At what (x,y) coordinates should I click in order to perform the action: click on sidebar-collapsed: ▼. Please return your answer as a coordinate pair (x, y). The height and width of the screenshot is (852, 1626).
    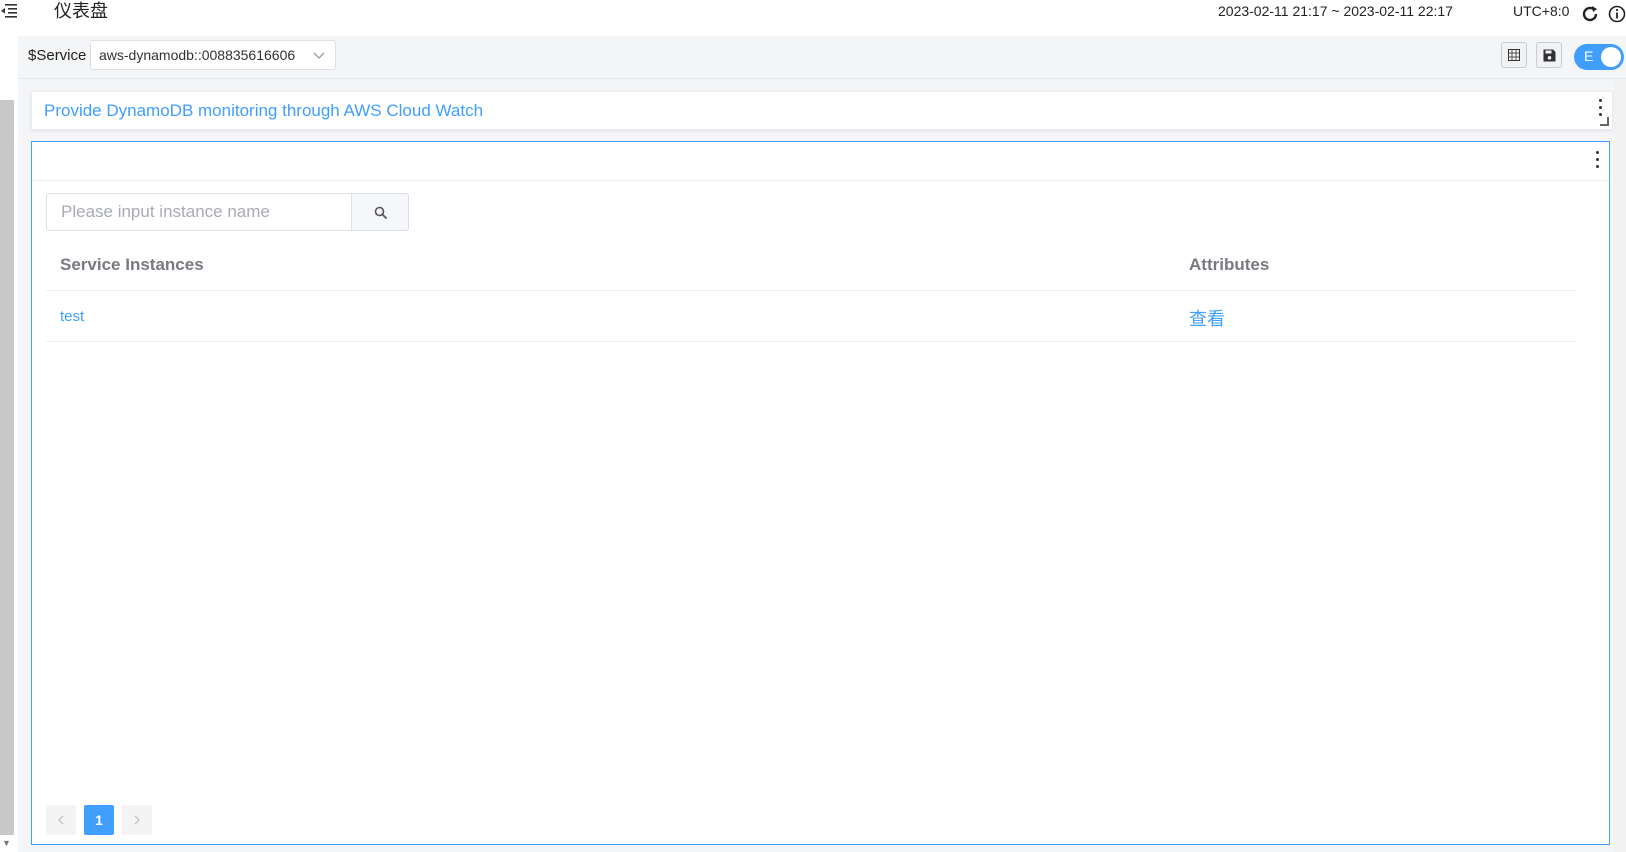
    Looking at the image, I should click on (9, 426).